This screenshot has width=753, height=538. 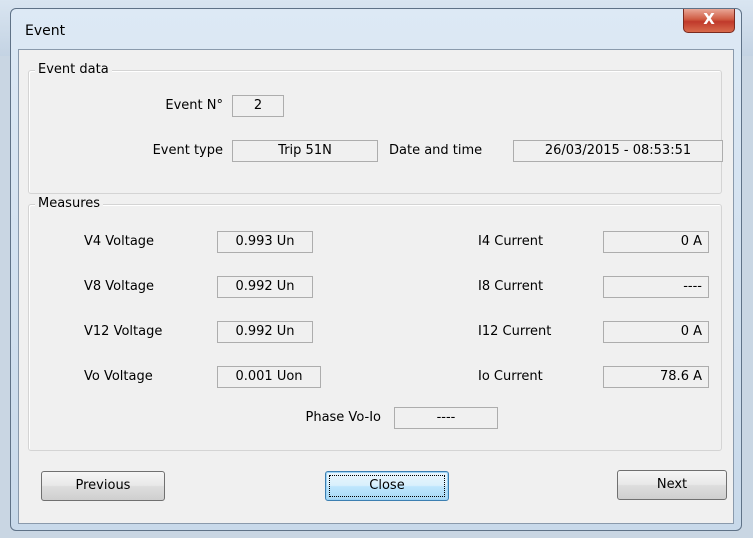 I want to click on phase-vo-io-label: Phase Vo-Io, so click(x=343, y=417).